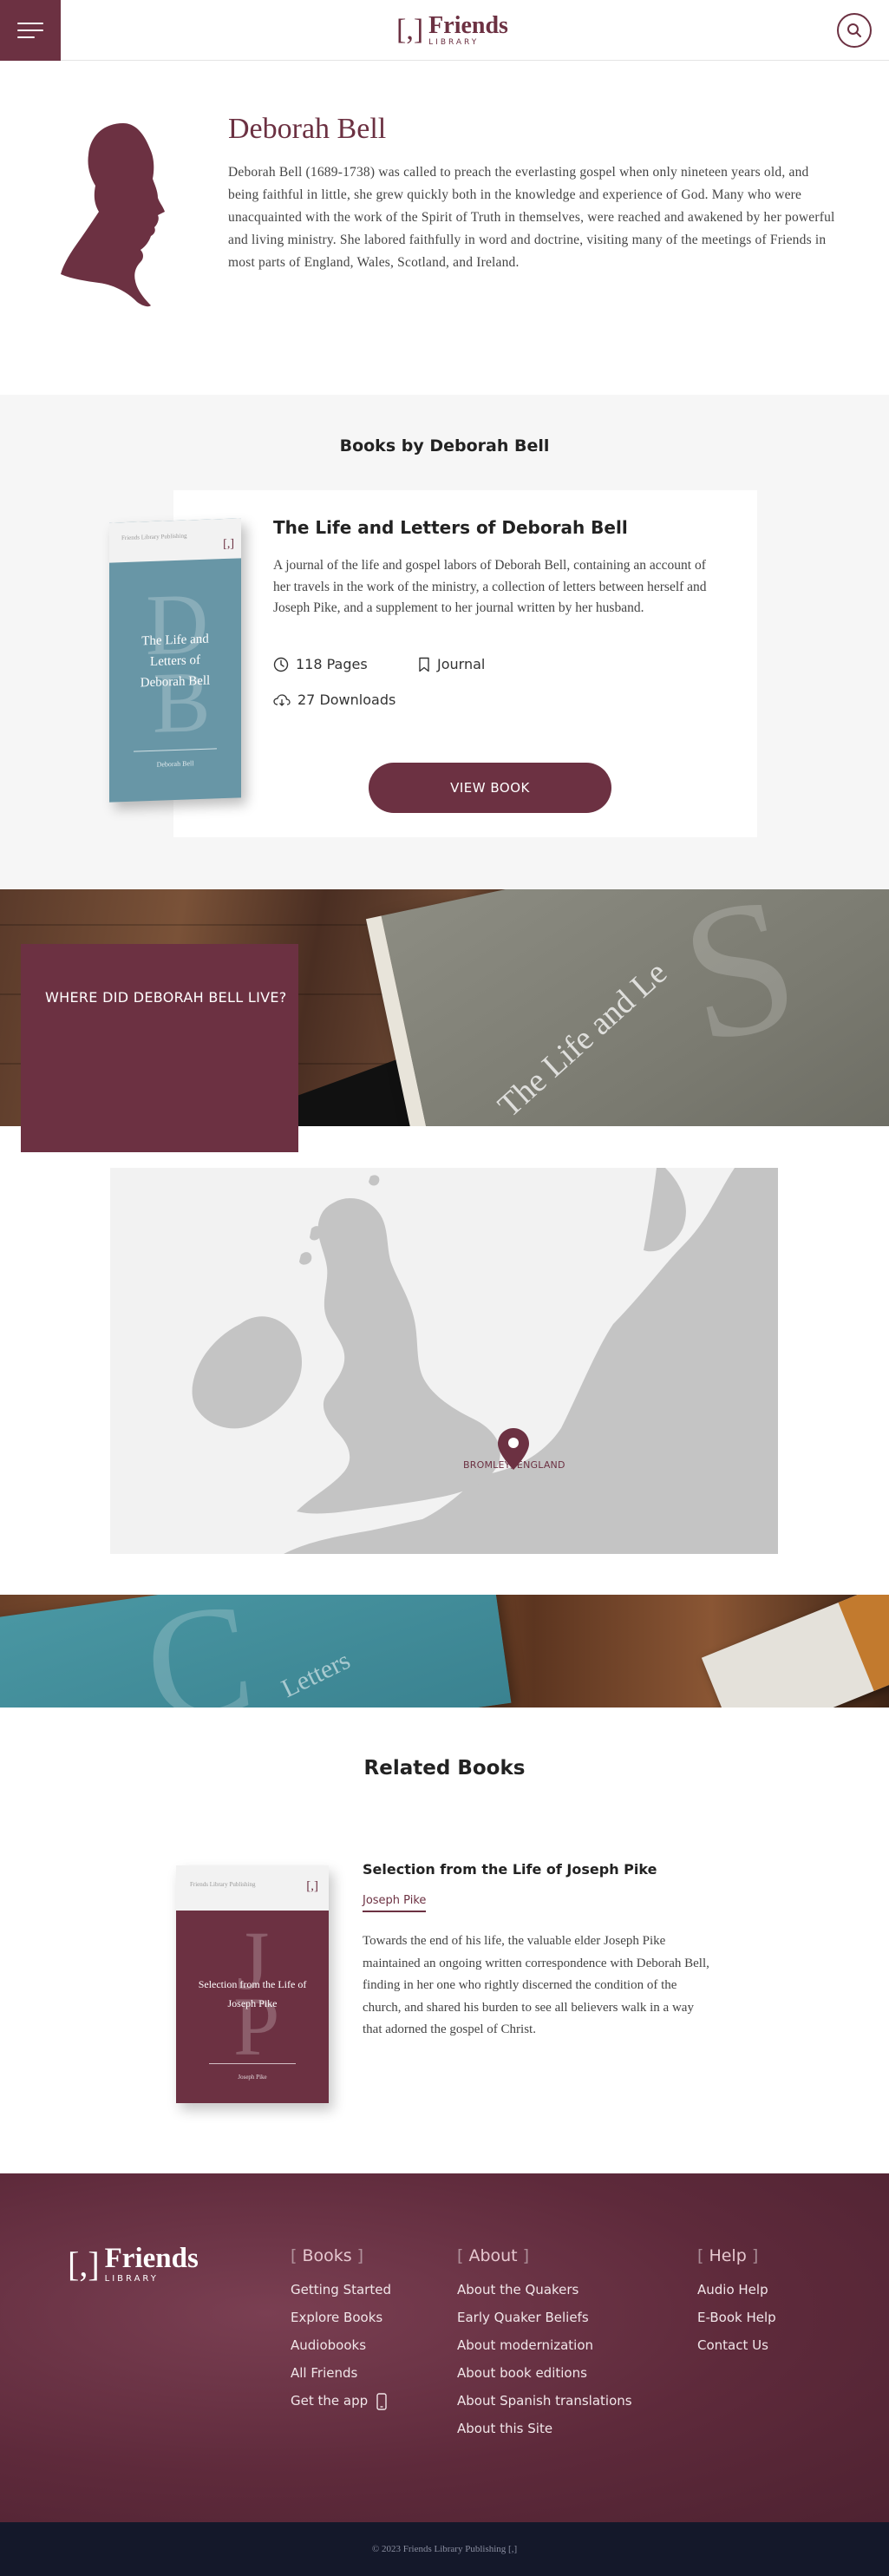  I want to click on author-name-heading: Deborah Bell, so click(308, 129).